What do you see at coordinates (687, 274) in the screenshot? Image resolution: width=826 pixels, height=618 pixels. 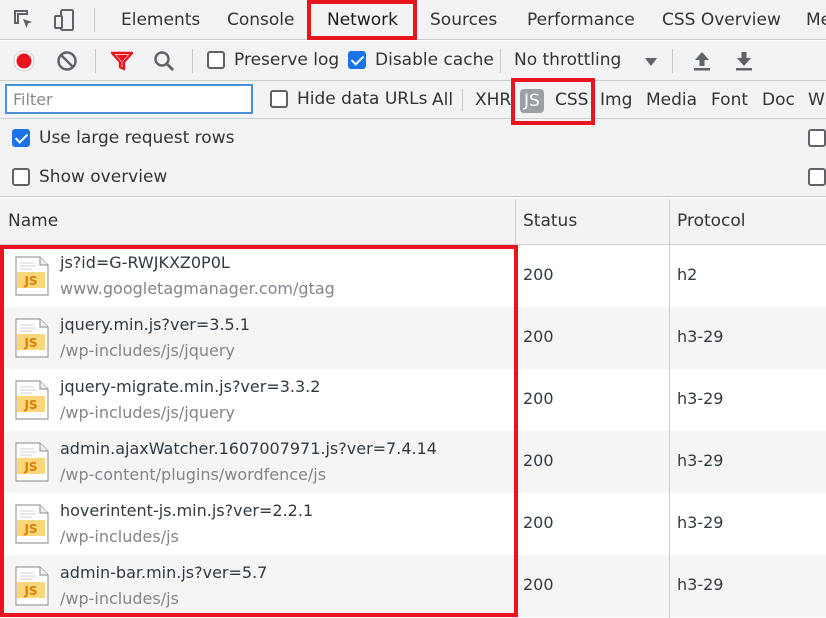 I see `request-protocol: h2` at bounding box center [687, 274].